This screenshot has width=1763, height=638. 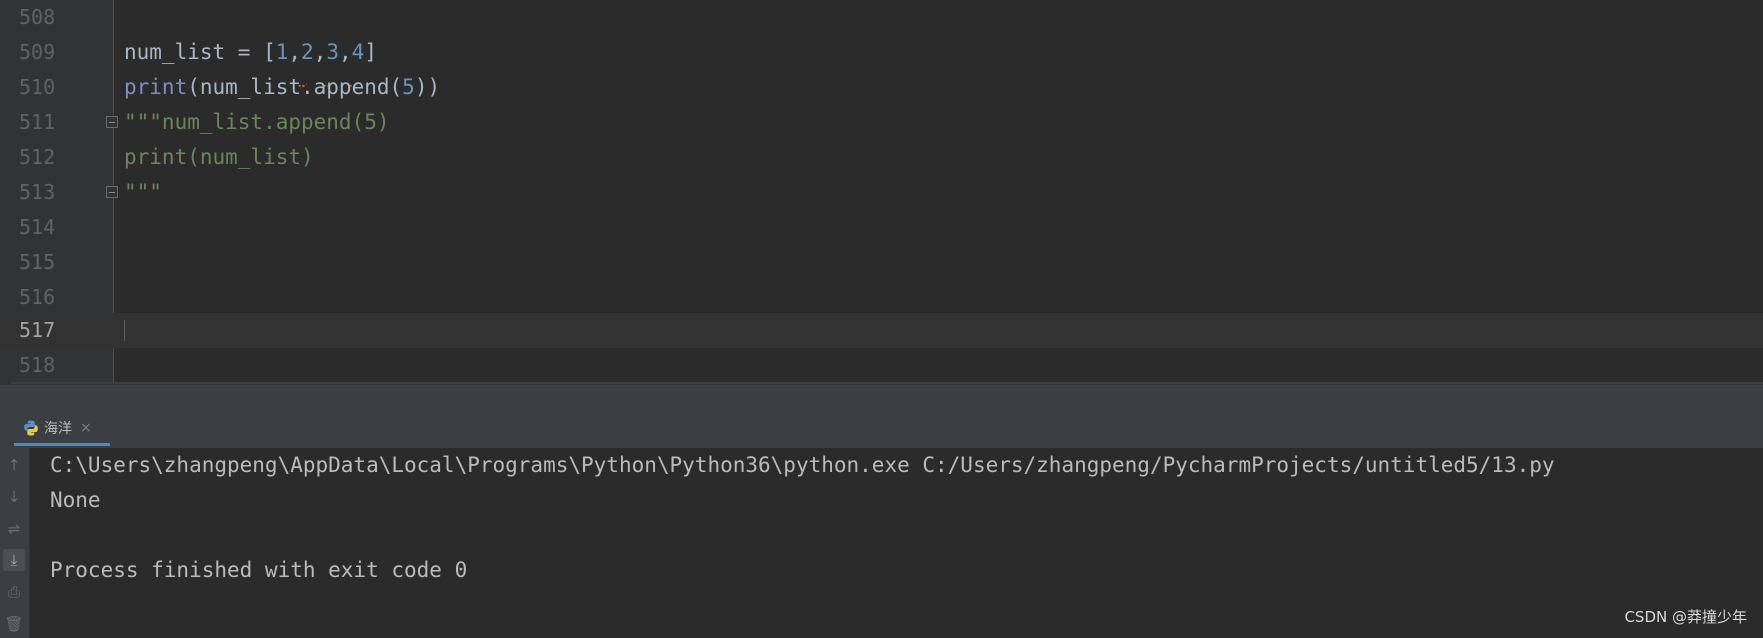 What do you see at coordinates (37, 52) in the screenshot?
I see `line-number: 509` at bounding box center [37, 52].